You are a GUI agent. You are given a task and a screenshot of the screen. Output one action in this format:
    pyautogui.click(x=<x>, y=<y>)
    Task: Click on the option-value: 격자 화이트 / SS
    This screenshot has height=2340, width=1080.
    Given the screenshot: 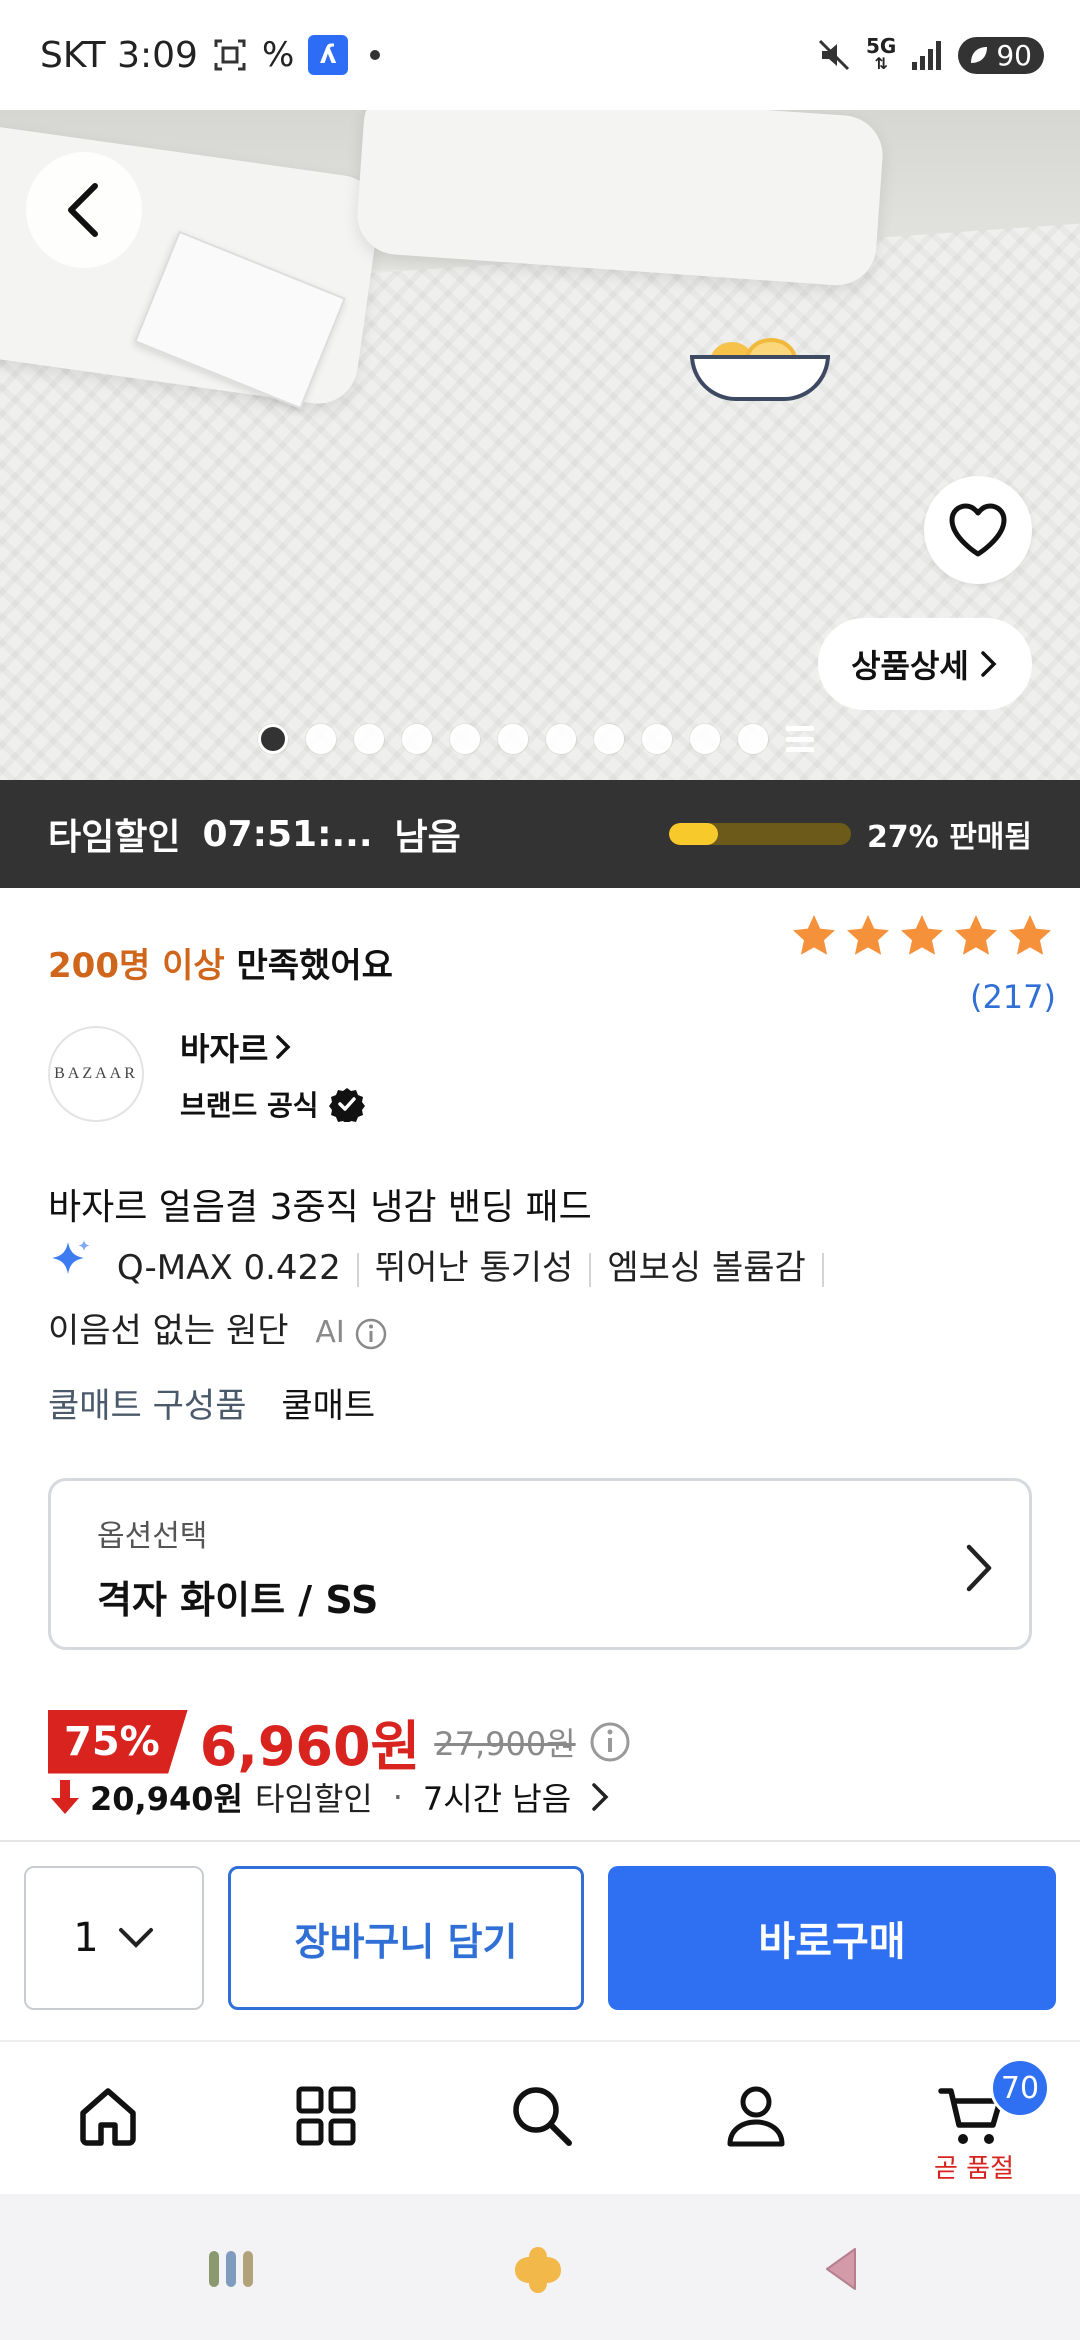 What is the action you would take?
    pyautogui.click(x=238, y=1600)
    